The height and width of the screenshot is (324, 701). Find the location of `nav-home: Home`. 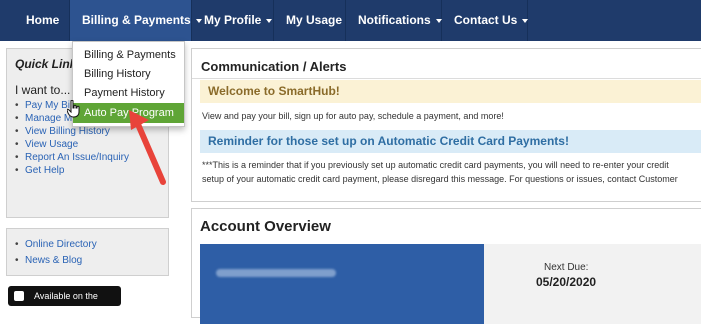

nav-home: Home is located at coordinates (42, 20).